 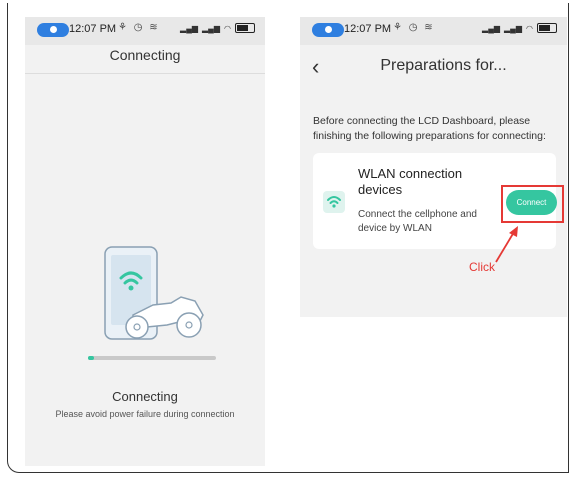 I want to click on annotation-arrow, so click(x=506, y=244).